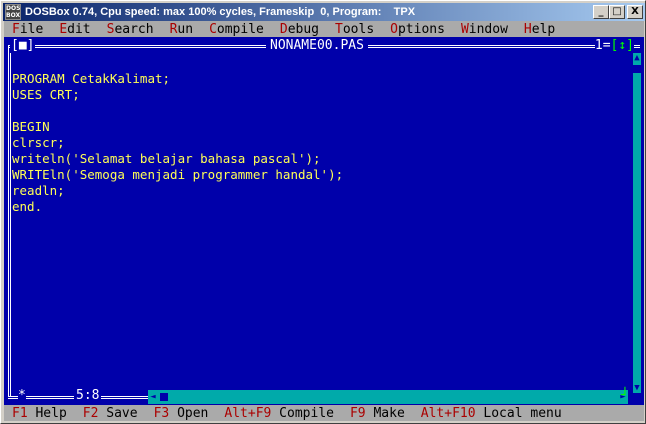 The height and width of the screenshot is (424, 646). I want to click on menu-item-label: ile, so click(31, 29).